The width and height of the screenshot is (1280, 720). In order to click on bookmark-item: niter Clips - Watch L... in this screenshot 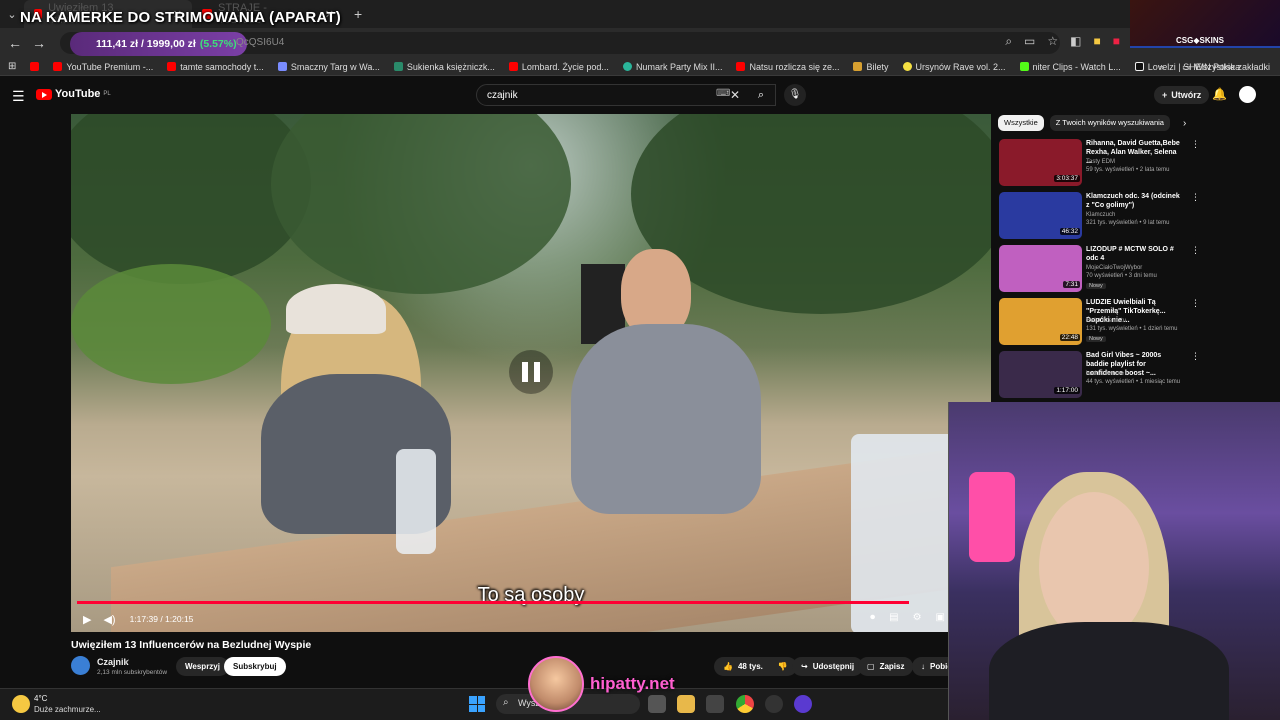, I will do `click(1070, 67)`.